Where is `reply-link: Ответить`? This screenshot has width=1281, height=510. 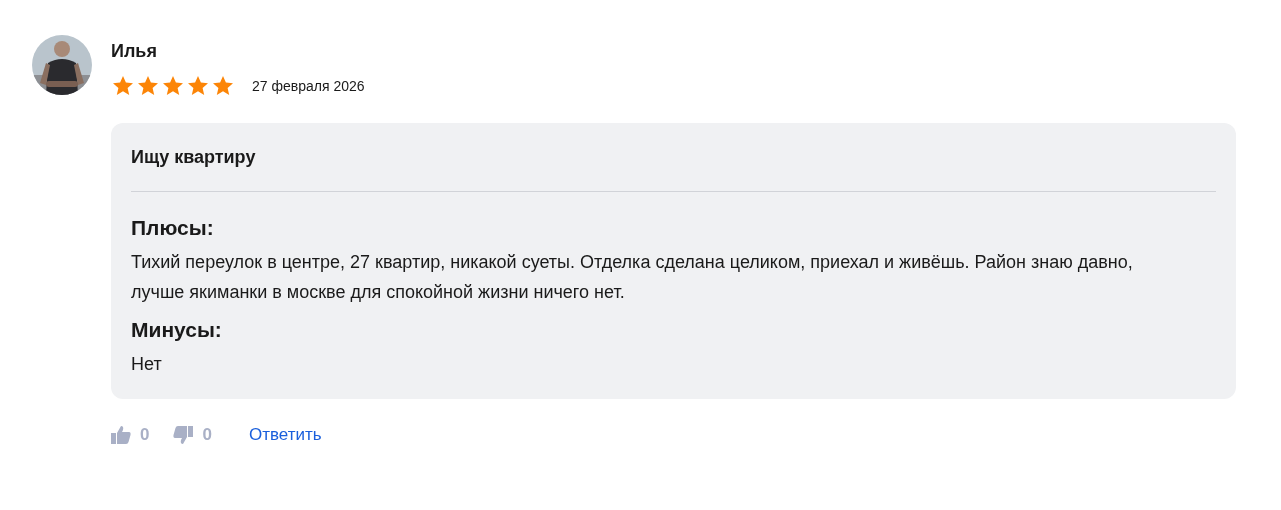 reply-link: Ответить is located at coordinates (285, 435).